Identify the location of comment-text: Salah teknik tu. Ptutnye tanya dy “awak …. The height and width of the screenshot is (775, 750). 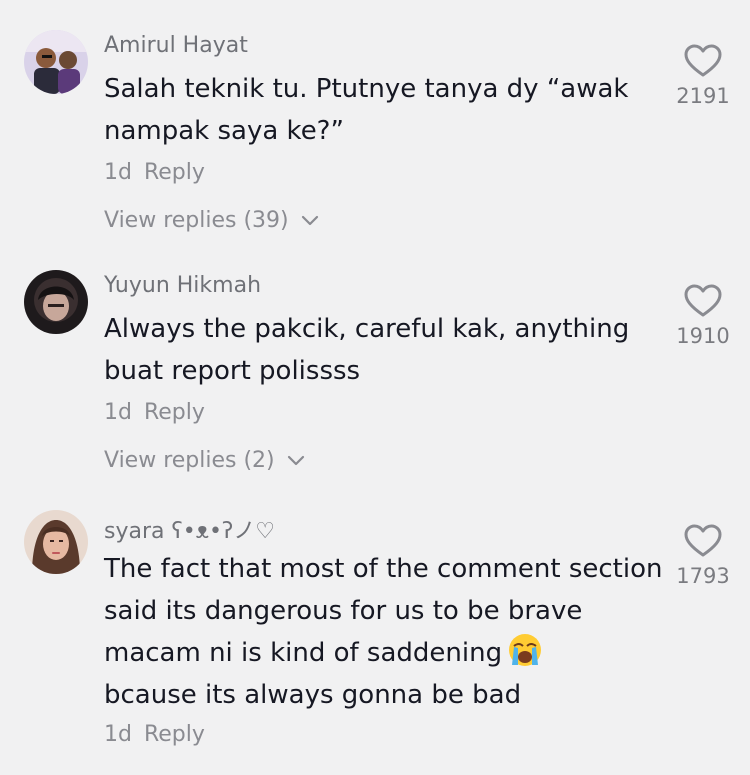
(366, 110).